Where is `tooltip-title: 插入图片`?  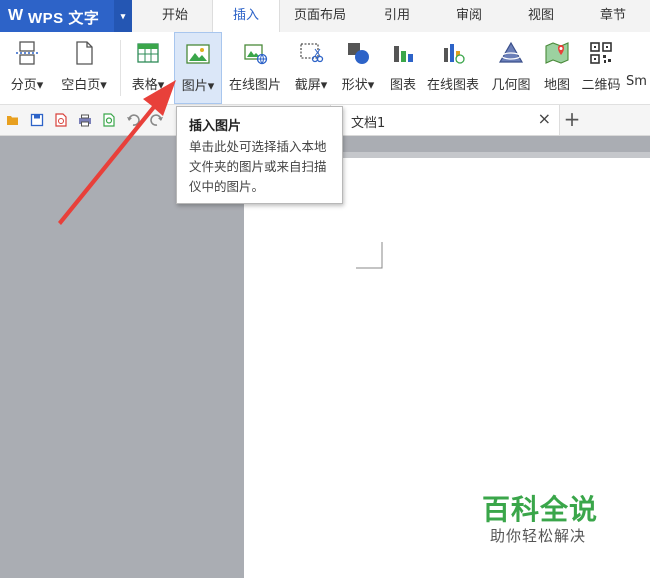
tooltip-title: 插入图片 is located at coordinates (215, 126).